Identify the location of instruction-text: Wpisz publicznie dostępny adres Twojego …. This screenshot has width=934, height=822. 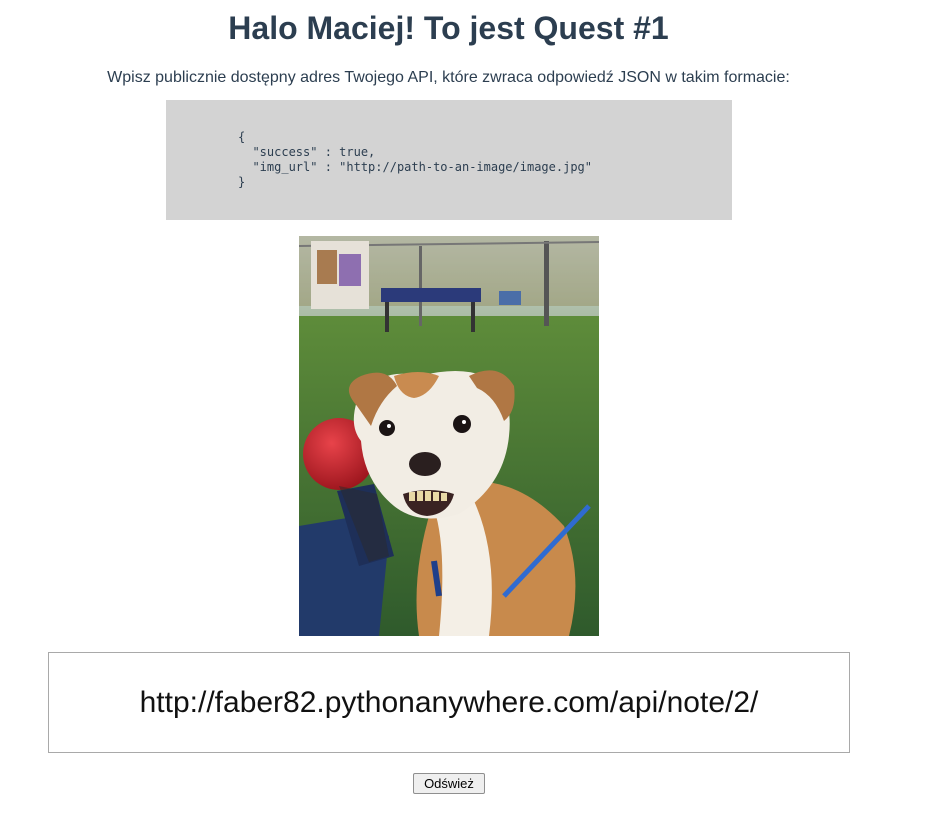
(448, 77).